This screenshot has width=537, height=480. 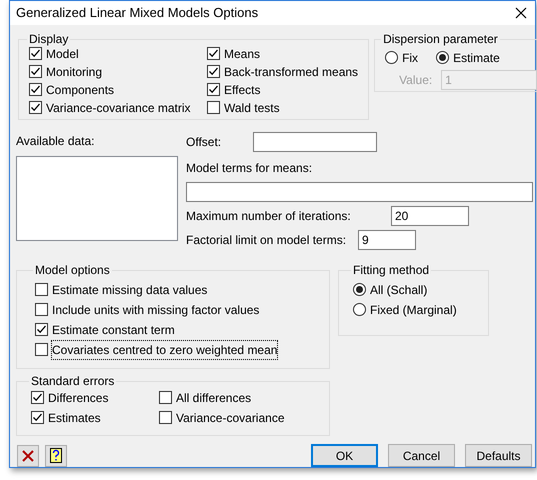 What do you see at coordinates (242, 89) in the screenshot?
I see `checkbox-label: Effects` at bounding box center [242, 89].